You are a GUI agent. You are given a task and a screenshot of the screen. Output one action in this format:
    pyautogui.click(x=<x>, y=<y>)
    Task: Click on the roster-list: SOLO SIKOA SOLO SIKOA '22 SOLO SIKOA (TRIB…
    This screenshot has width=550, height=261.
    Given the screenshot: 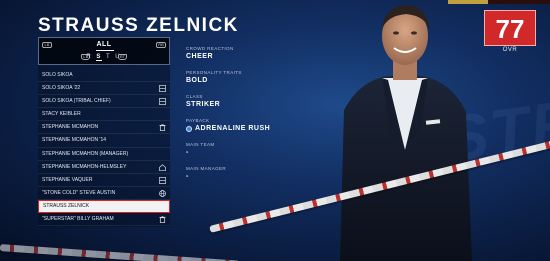 What is the action you would take?
    pyautogui.click(x=104, y=148)
    